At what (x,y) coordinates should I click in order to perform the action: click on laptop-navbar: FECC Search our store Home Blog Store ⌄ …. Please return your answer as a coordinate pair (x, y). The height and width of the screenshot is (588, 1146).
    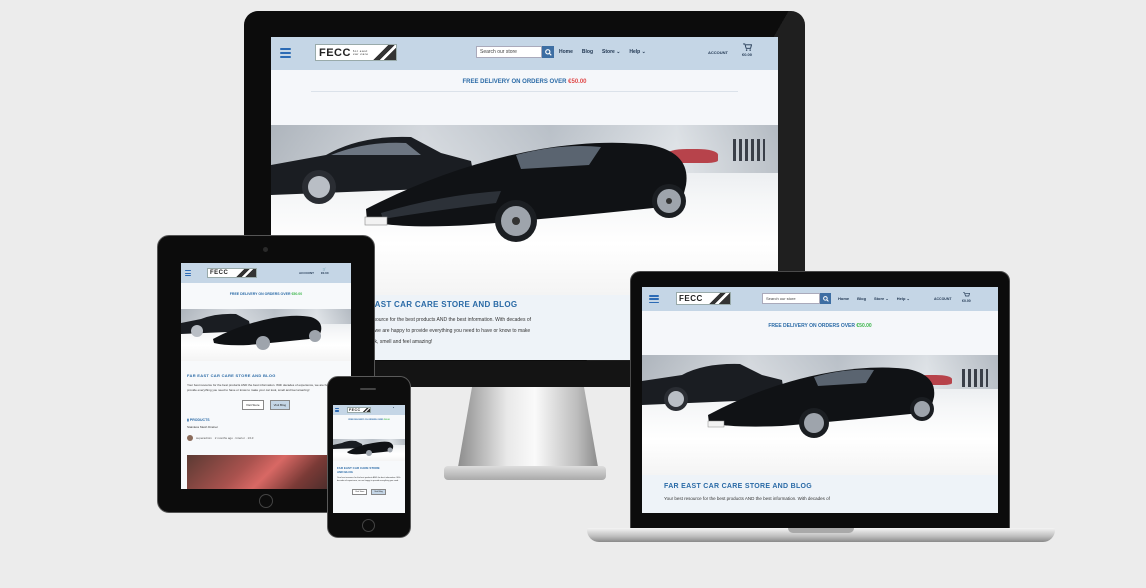
    Looking at the image, I should click on (820, 299).